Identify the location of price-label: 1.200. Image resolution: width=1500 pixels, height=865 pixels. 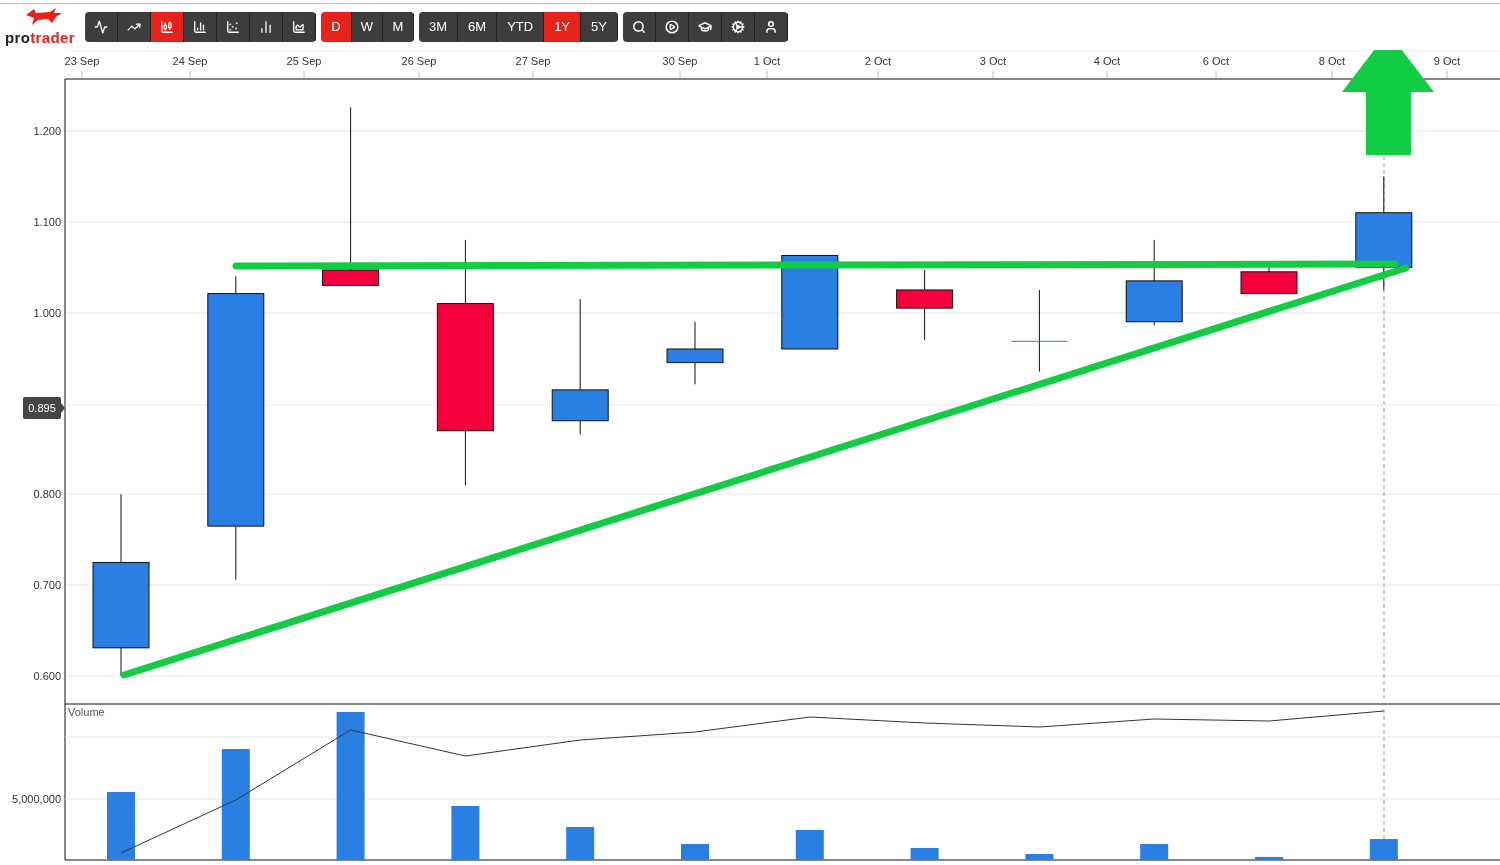
(47, 131).